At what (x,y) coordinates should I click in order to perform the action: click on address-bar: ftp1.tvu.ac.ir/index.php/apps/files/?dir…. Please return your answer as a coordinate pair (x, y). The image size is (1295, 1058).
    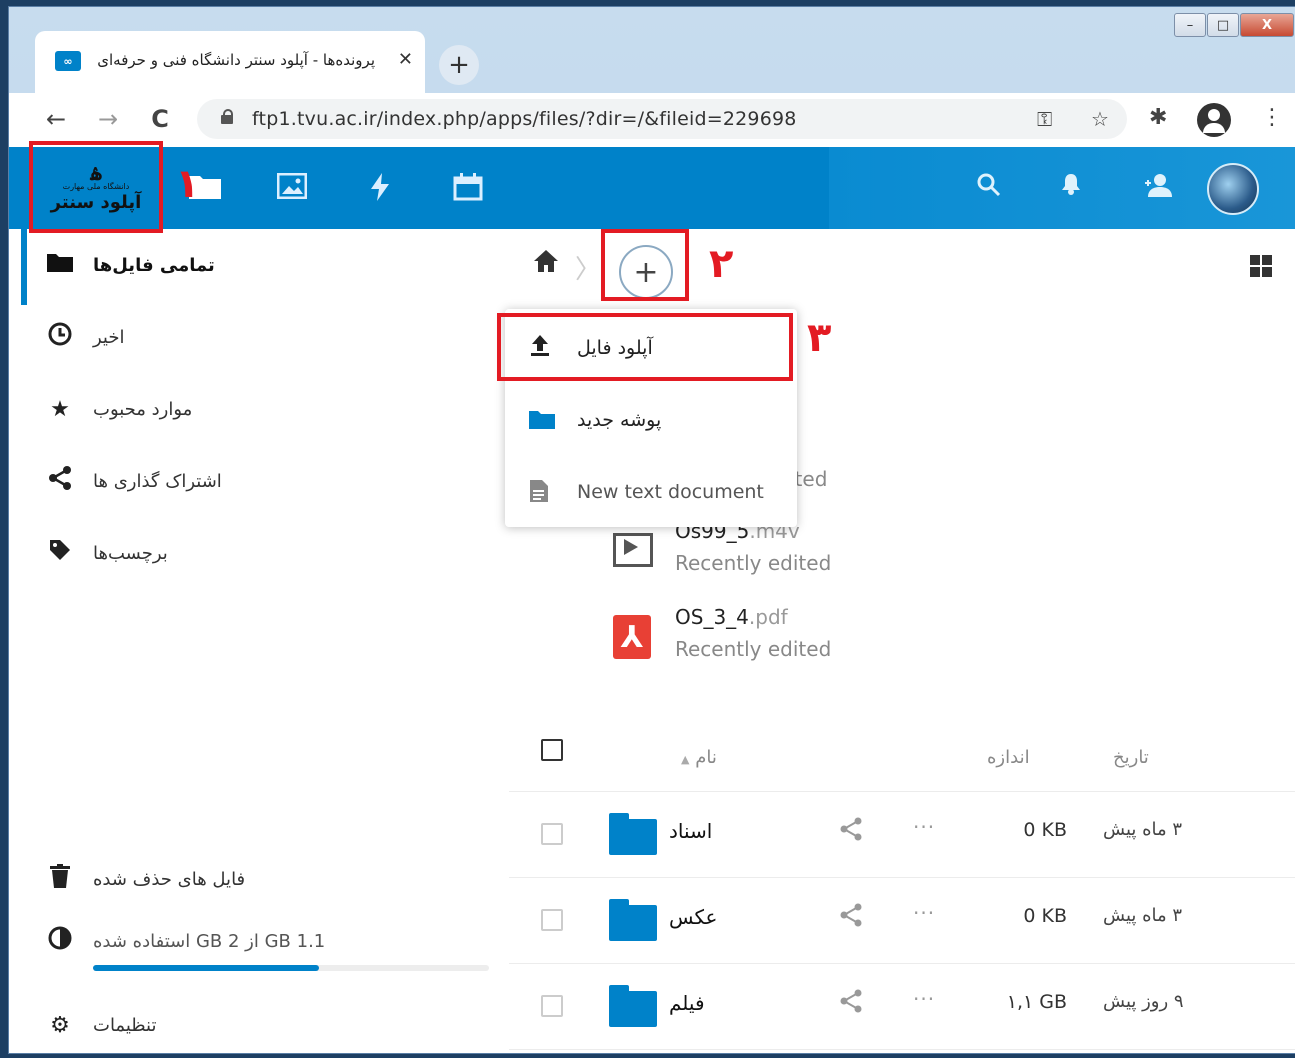
    Looking at the image, I should click on (662, 119).